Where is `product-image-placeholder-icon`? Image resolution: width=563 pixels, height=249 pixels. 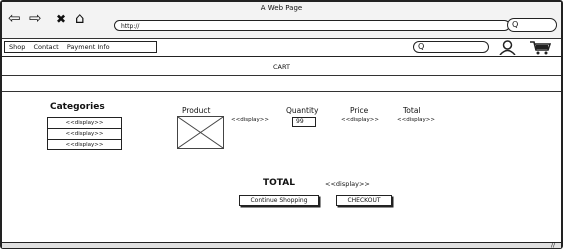
product-image-placeholder-icon is located at coordinates (200, 132).